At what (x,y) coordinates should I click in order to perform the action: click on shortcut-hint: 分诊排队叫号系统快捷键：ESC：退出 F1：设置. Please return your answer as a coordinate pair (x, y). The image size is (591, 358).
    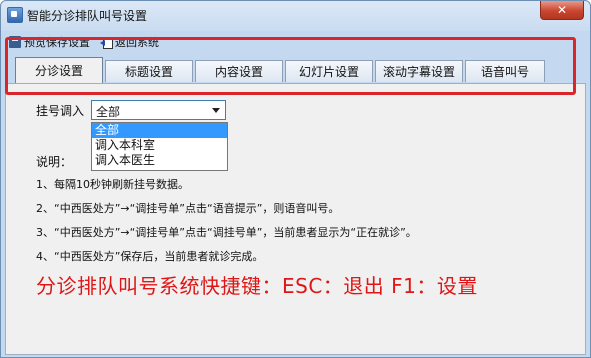
    Looking at the image, I should click on (257, 286).